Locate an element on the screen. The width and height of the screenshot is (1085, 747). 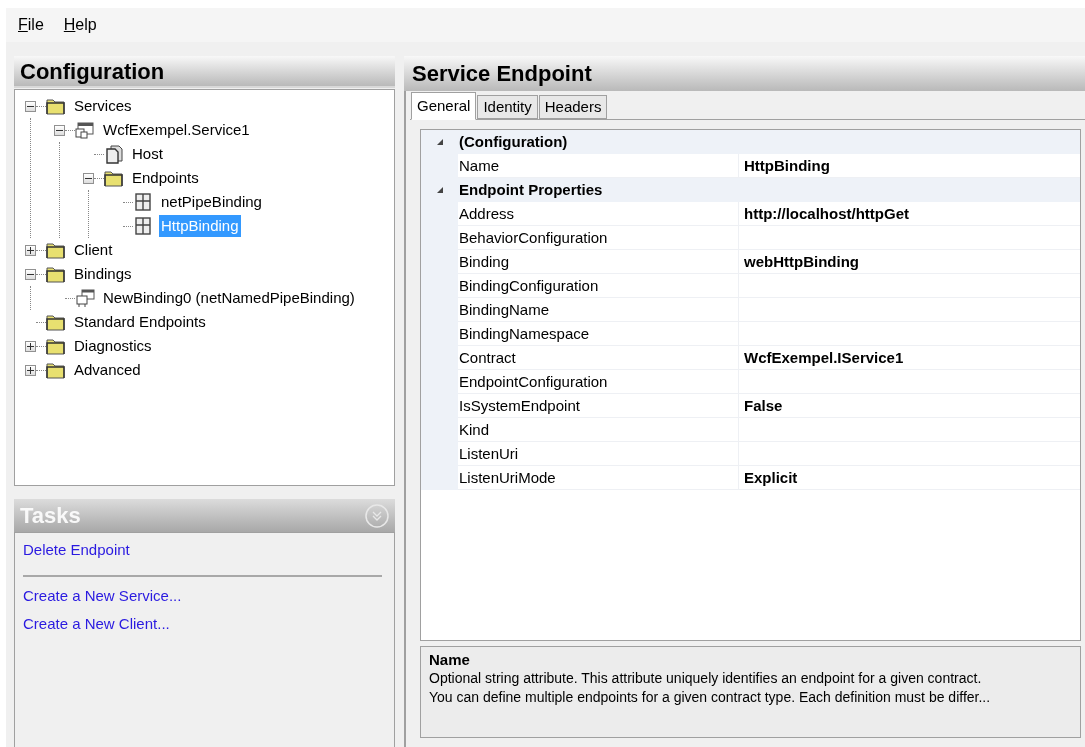
property-name: BindingNamespace is located at coordinates (598, 334).